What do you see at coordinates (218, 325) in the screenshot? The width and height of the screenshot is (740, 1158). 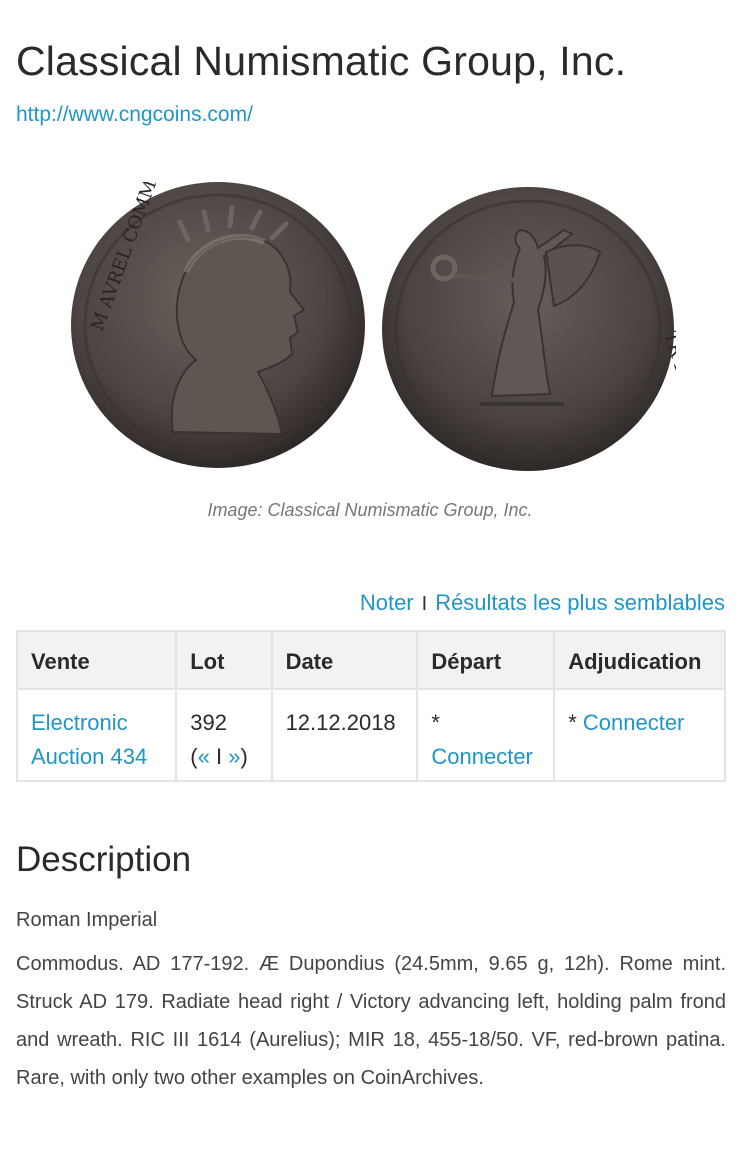 I see `coin-obverse: M AVREL COMMODO` at bounding box center [218, 325].